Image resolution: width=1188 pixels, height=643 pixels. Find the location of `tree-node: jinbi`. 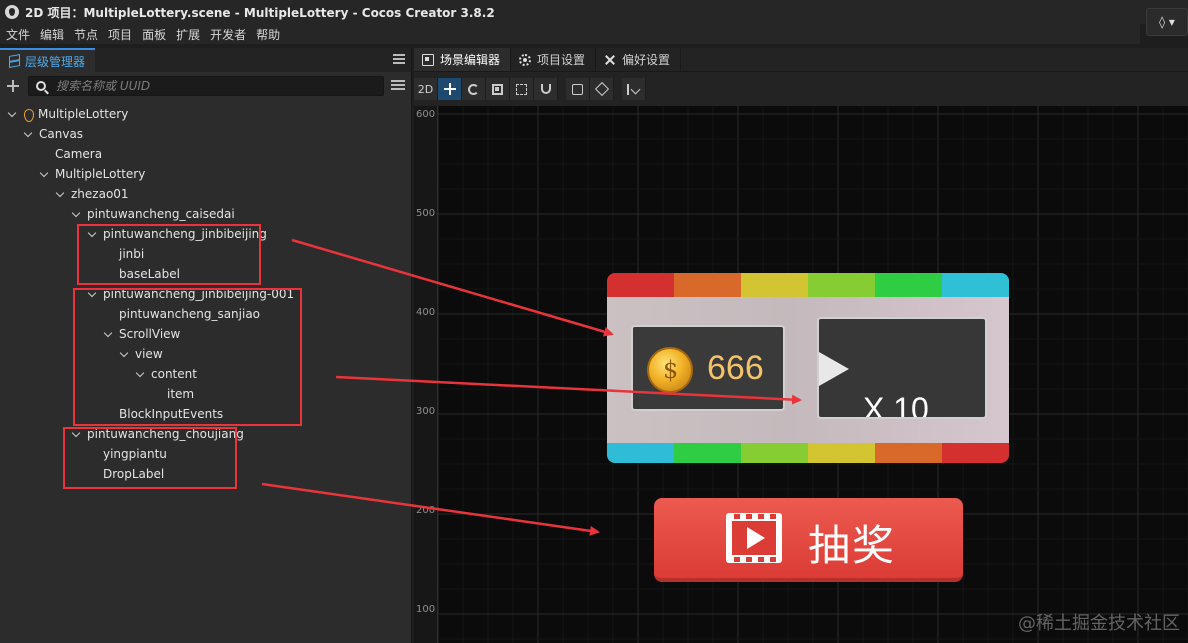

tree-node: jinbi is located at coordinates (124, 254).